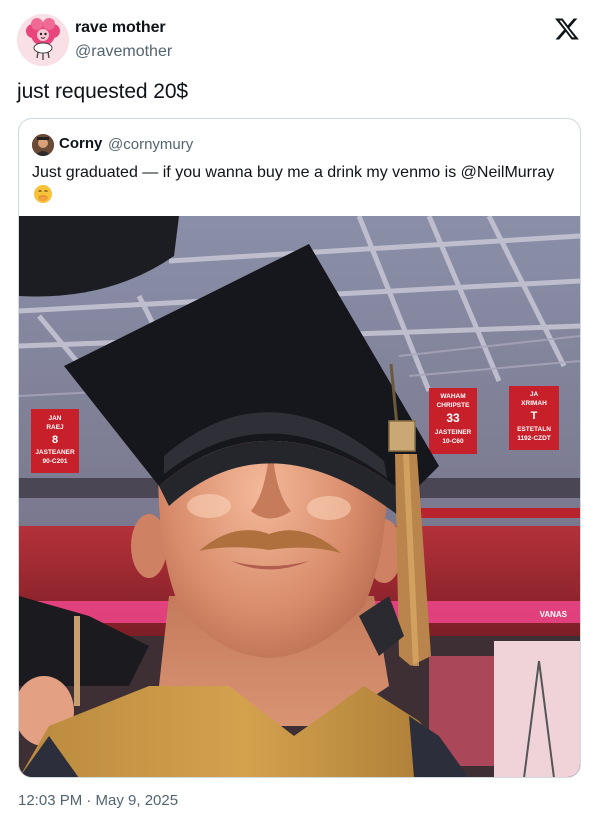 The height and width of the screenshot is (827, 599). I want to click on person-avatar-icon, so click(43, 145).